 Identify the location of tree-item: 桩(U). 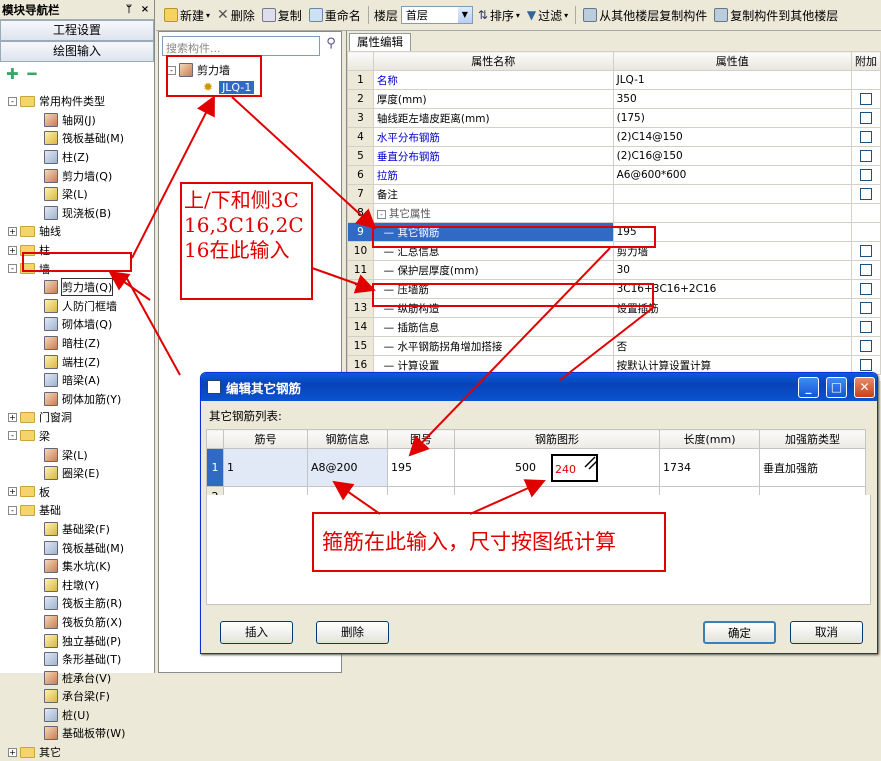
(76, 715).